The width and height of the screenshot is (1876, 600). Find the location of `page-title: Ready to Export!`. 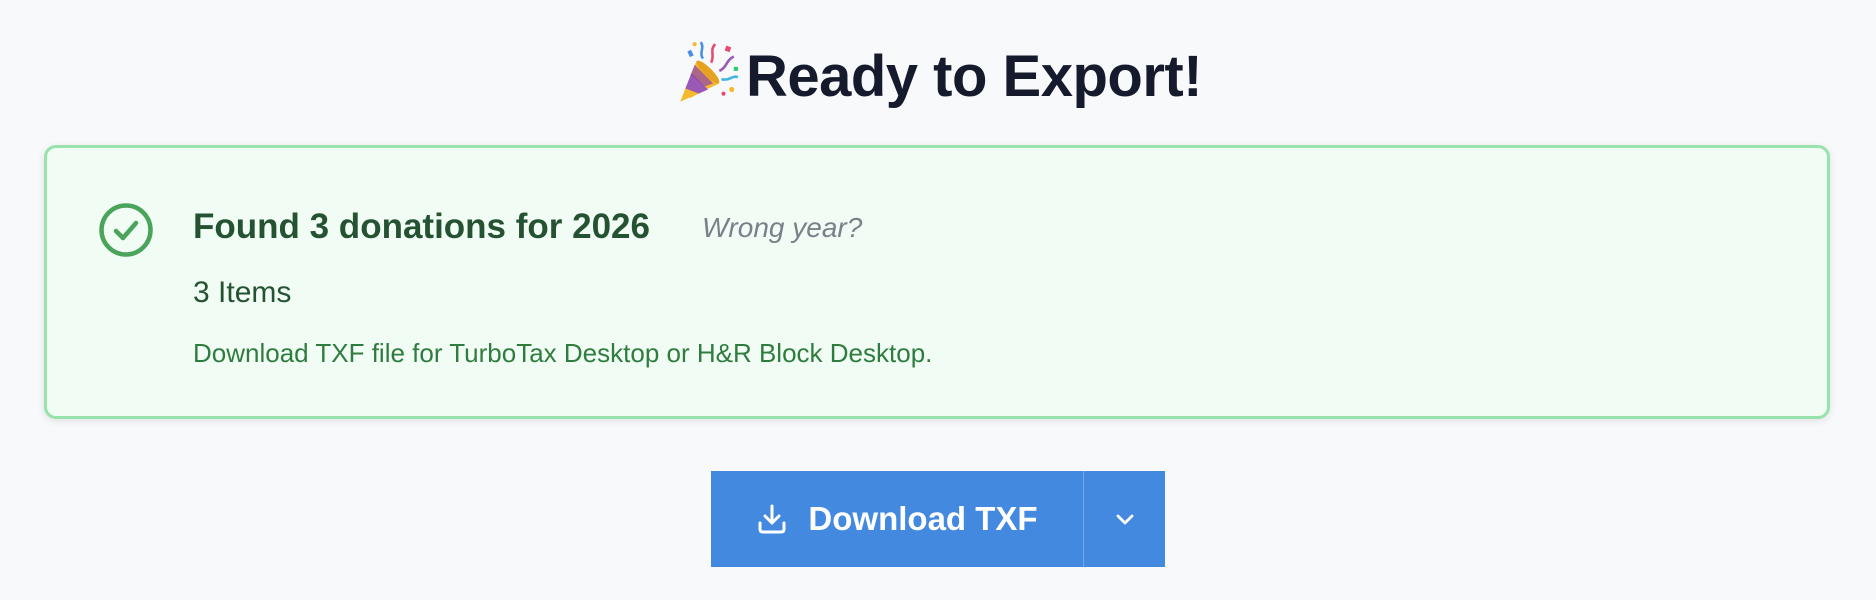

page-title: Ready to Export! is located at coordinates (938, 76).